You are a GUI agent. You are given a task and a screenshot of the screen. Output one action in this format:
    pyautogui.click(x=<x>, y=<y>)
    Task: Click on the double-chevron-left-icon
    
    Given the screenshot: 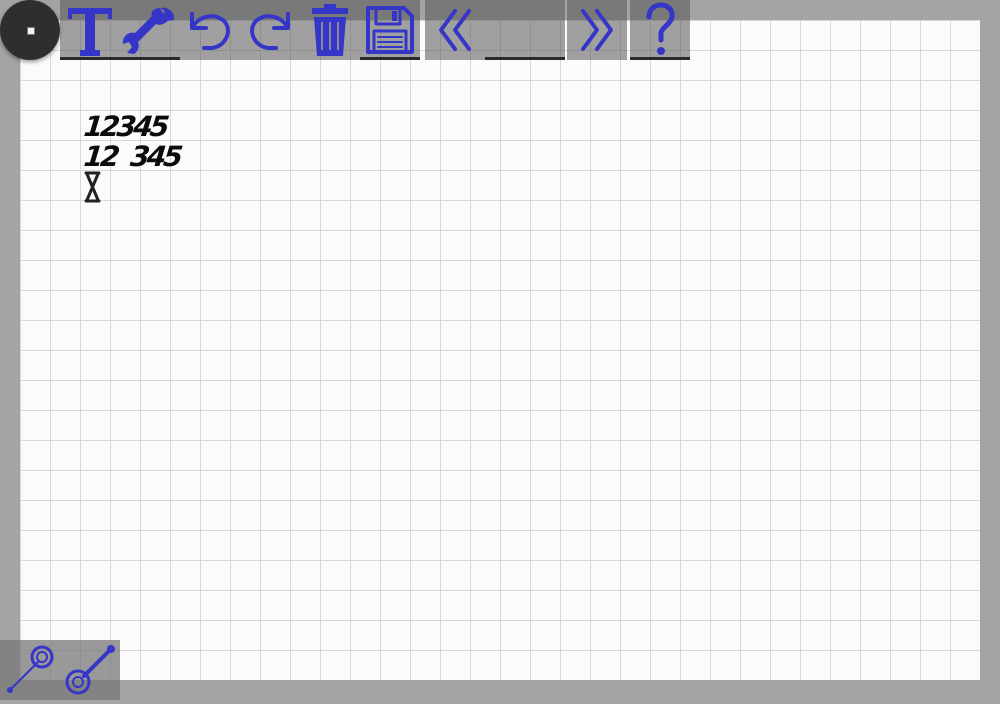 What is the action you would take?
    pyautogui.click(x=455, y=30)
    